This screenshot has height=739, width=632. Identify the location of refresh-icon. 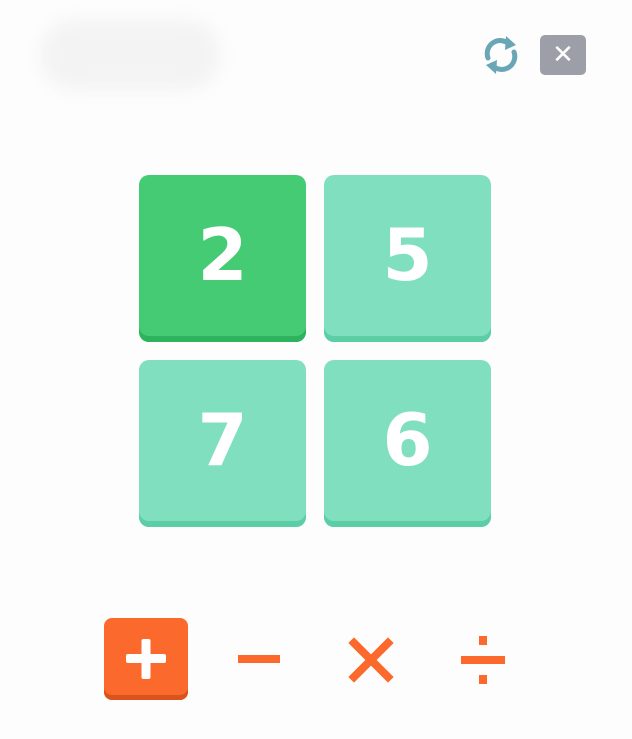
(501, 55).